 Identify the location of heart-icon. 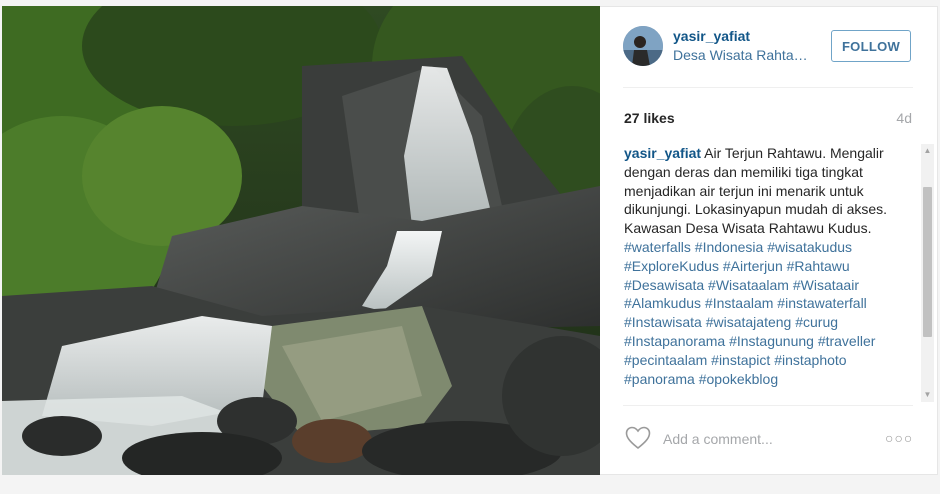
(638, 438).